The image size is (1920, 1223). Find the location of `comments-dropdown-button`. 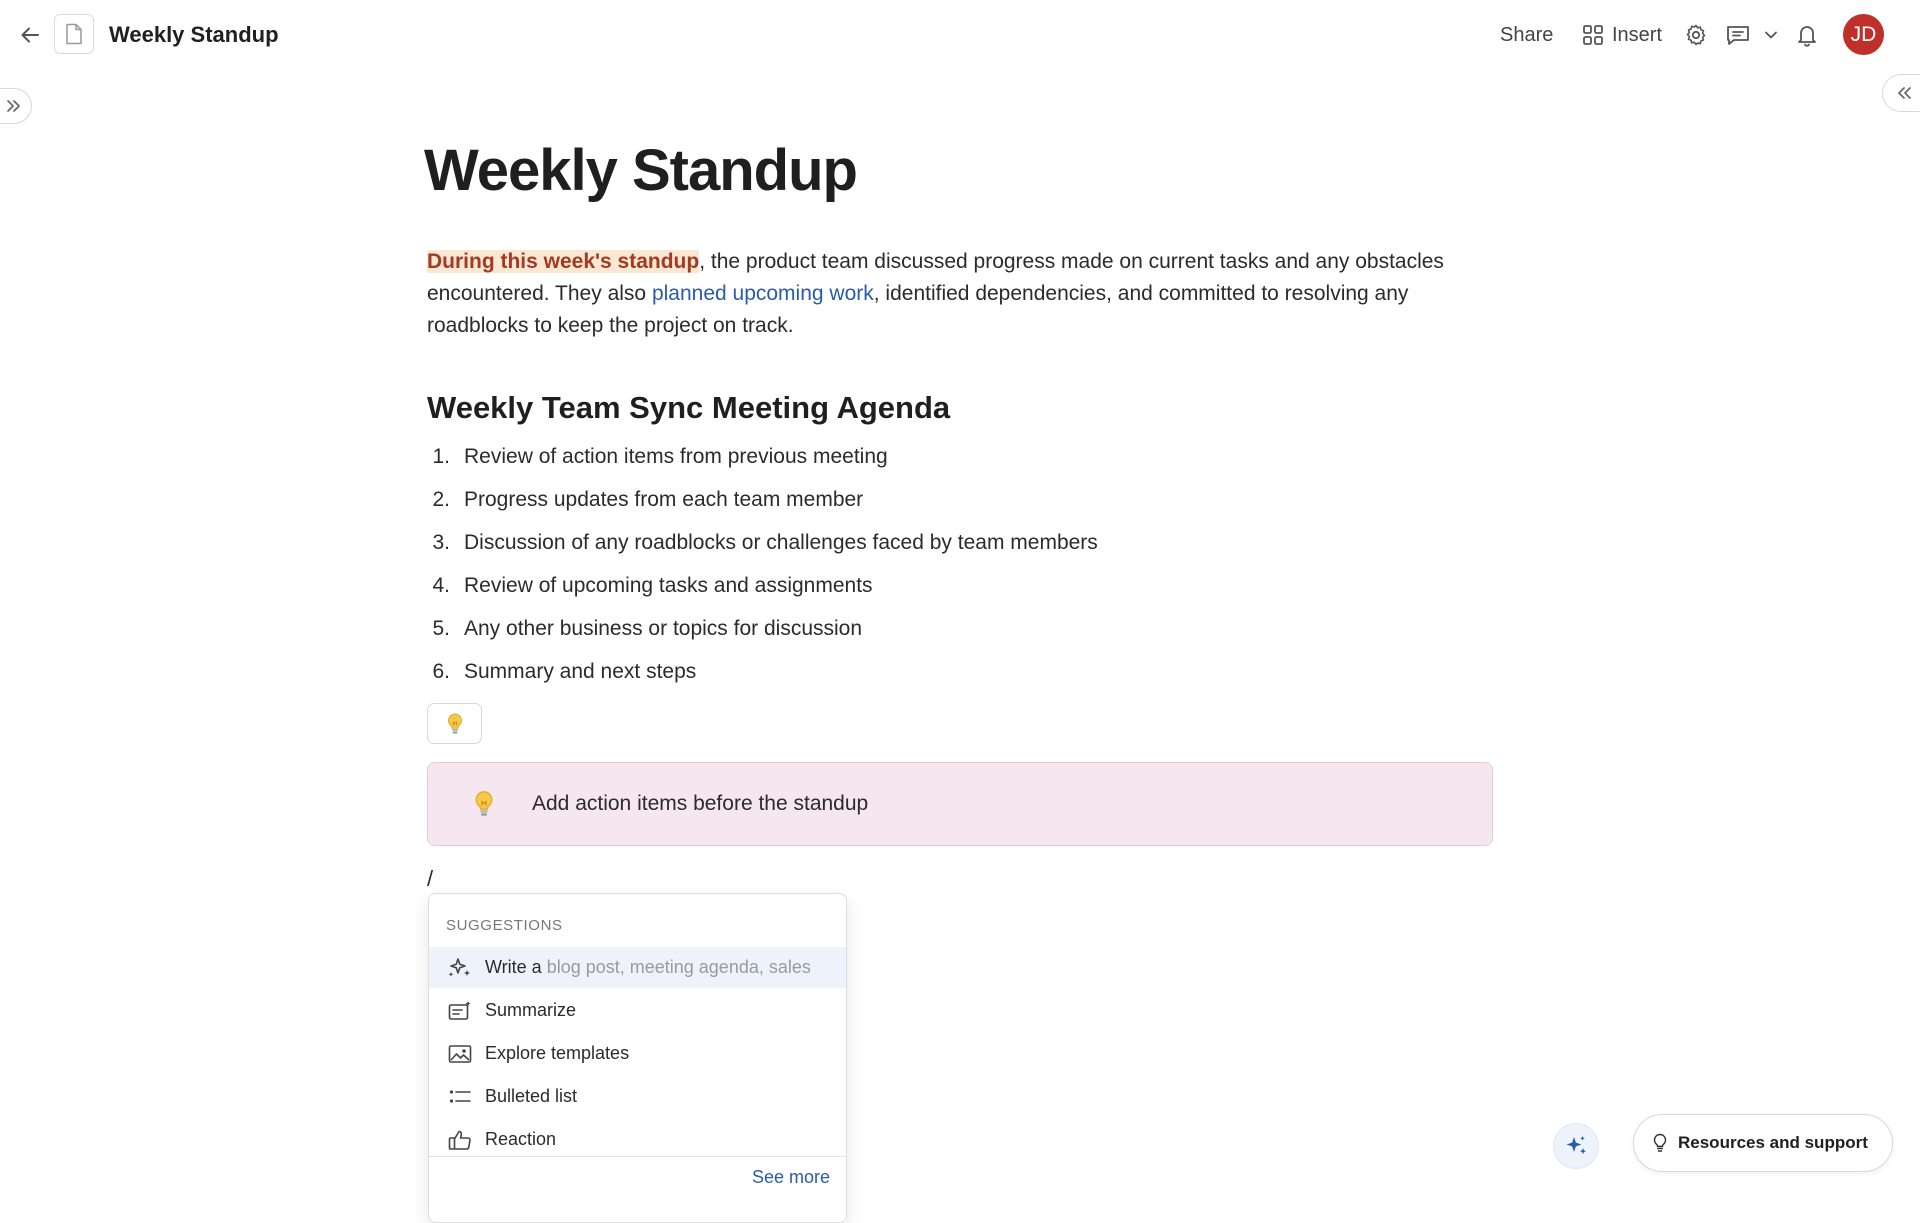

comments-dropdown-button is located at coordinates (1771, 35).